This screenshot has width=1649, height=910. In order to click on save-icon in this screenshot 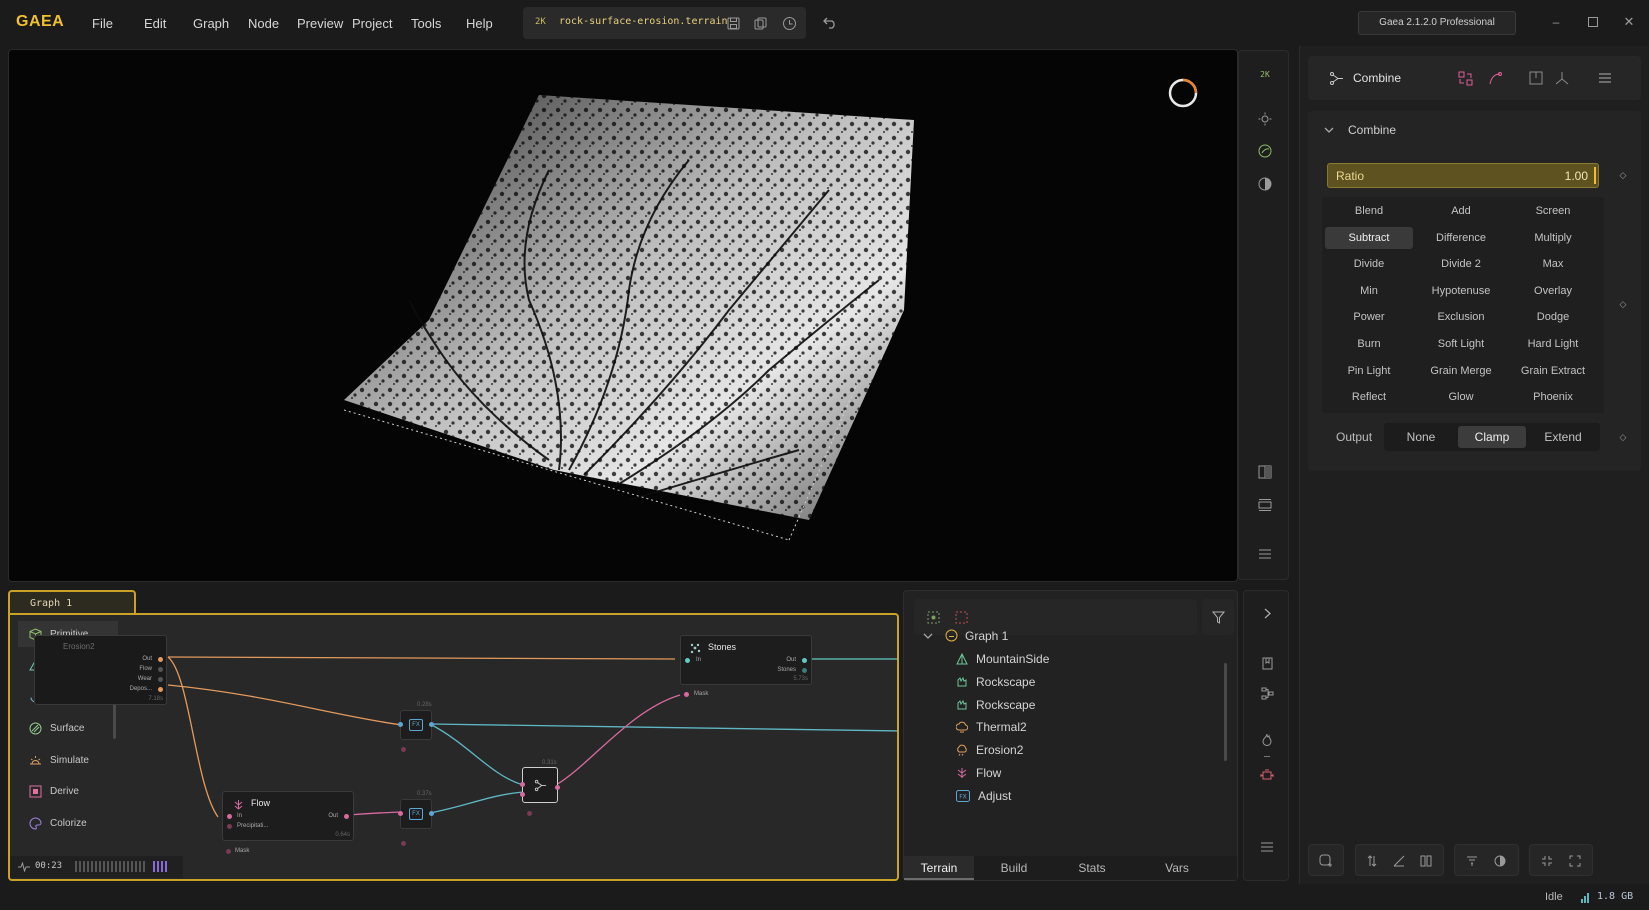, I will do `click(733, 23)`.